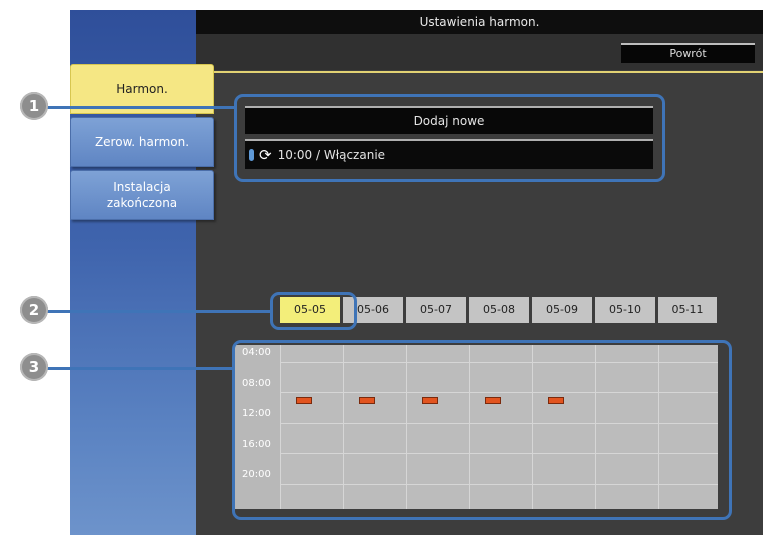 The width and height of the screenshot is (769, 535). I want to click on date-05-09: 05-09, so click(562, 310).